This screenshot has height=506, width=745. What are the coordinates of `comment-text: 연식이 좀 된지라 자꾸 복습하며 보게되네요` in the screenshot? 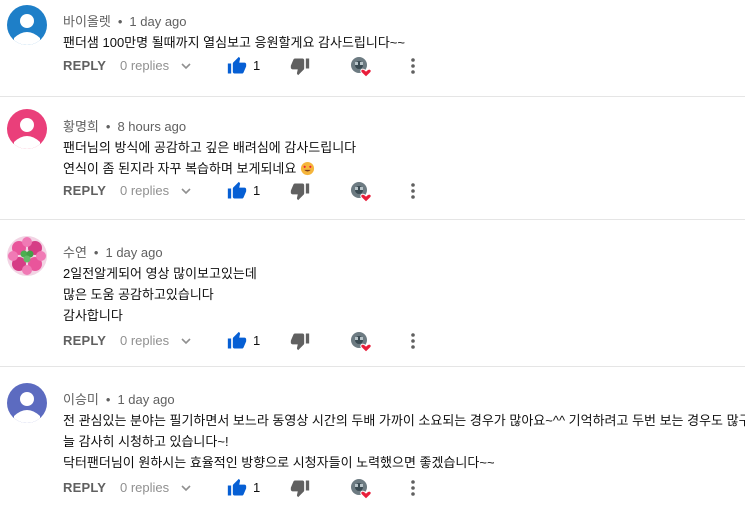 It's located at (180, 168).